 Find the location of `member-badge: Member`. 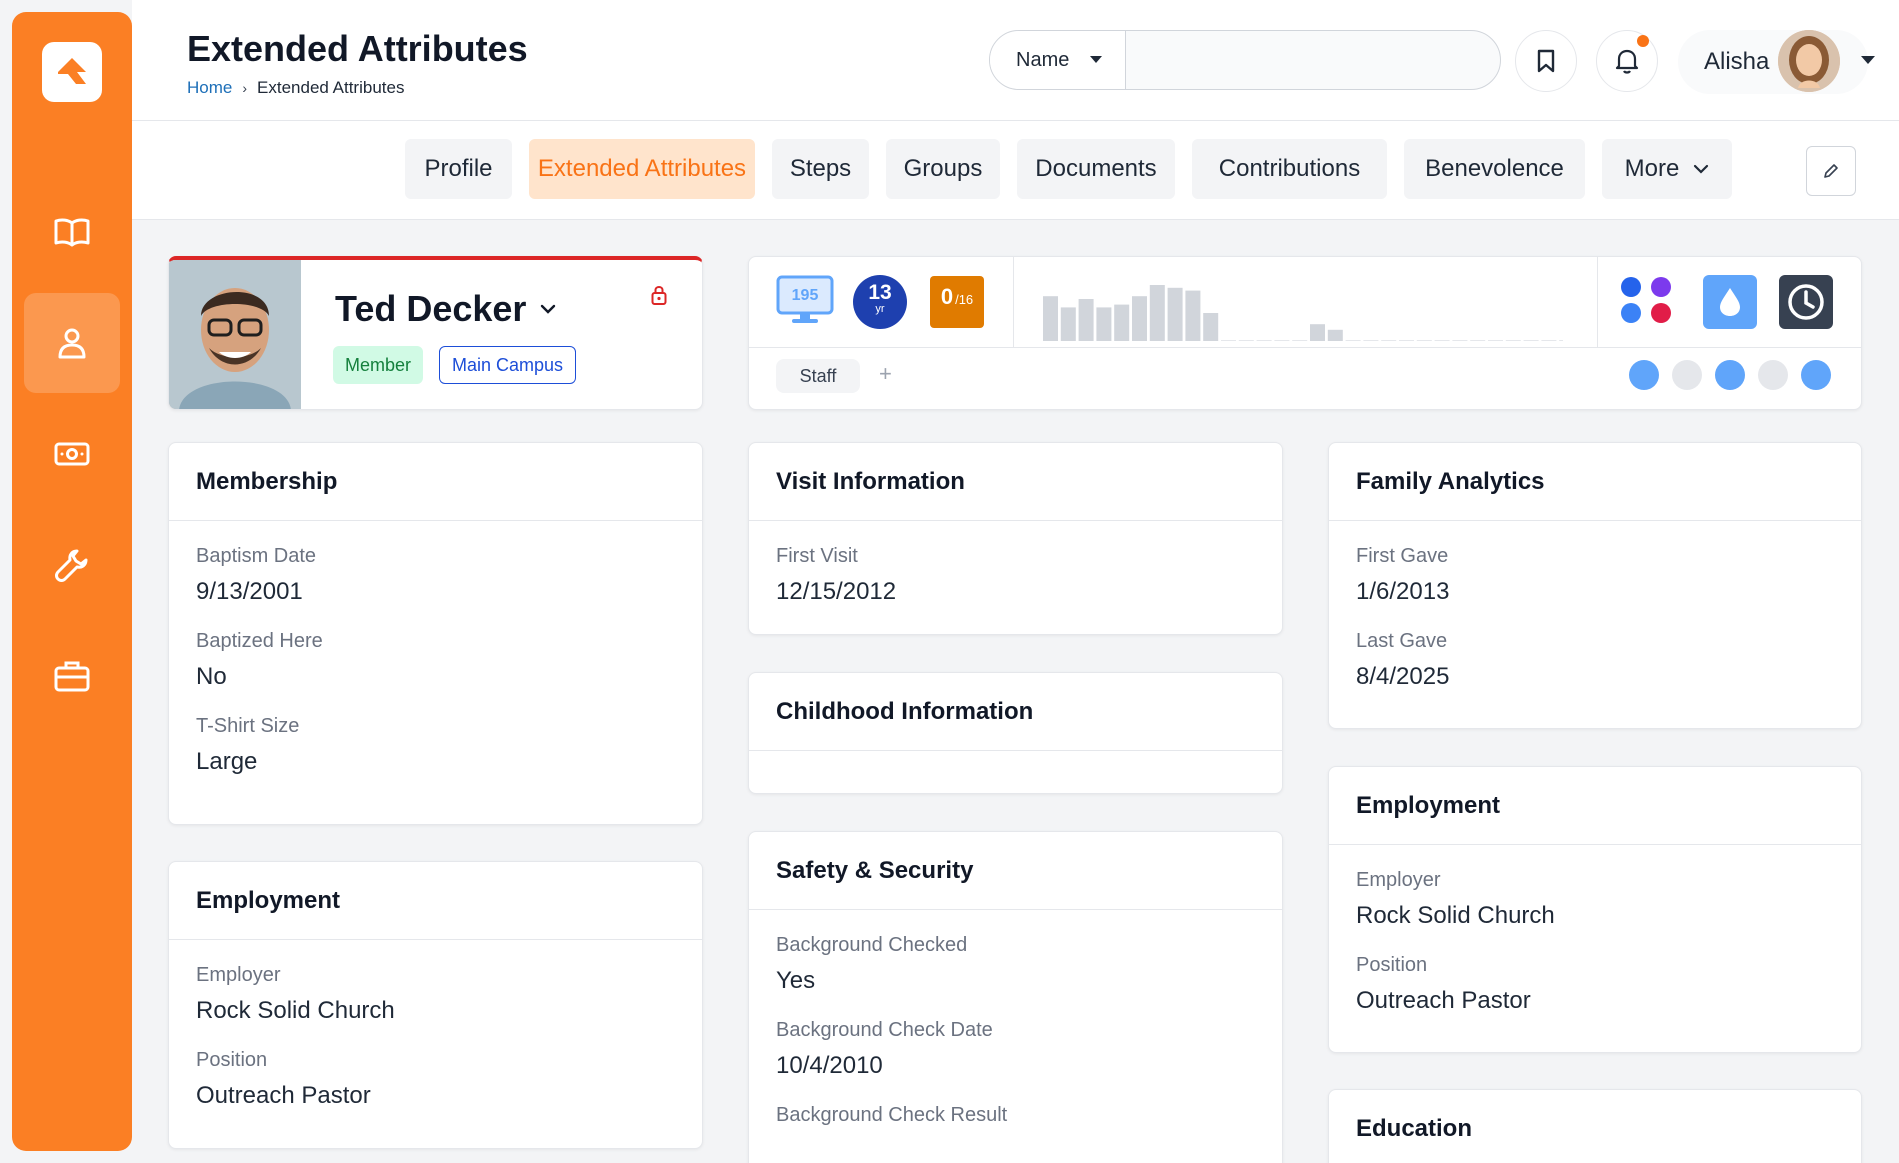

member-badge: Member is located at coordinates (378, 365).